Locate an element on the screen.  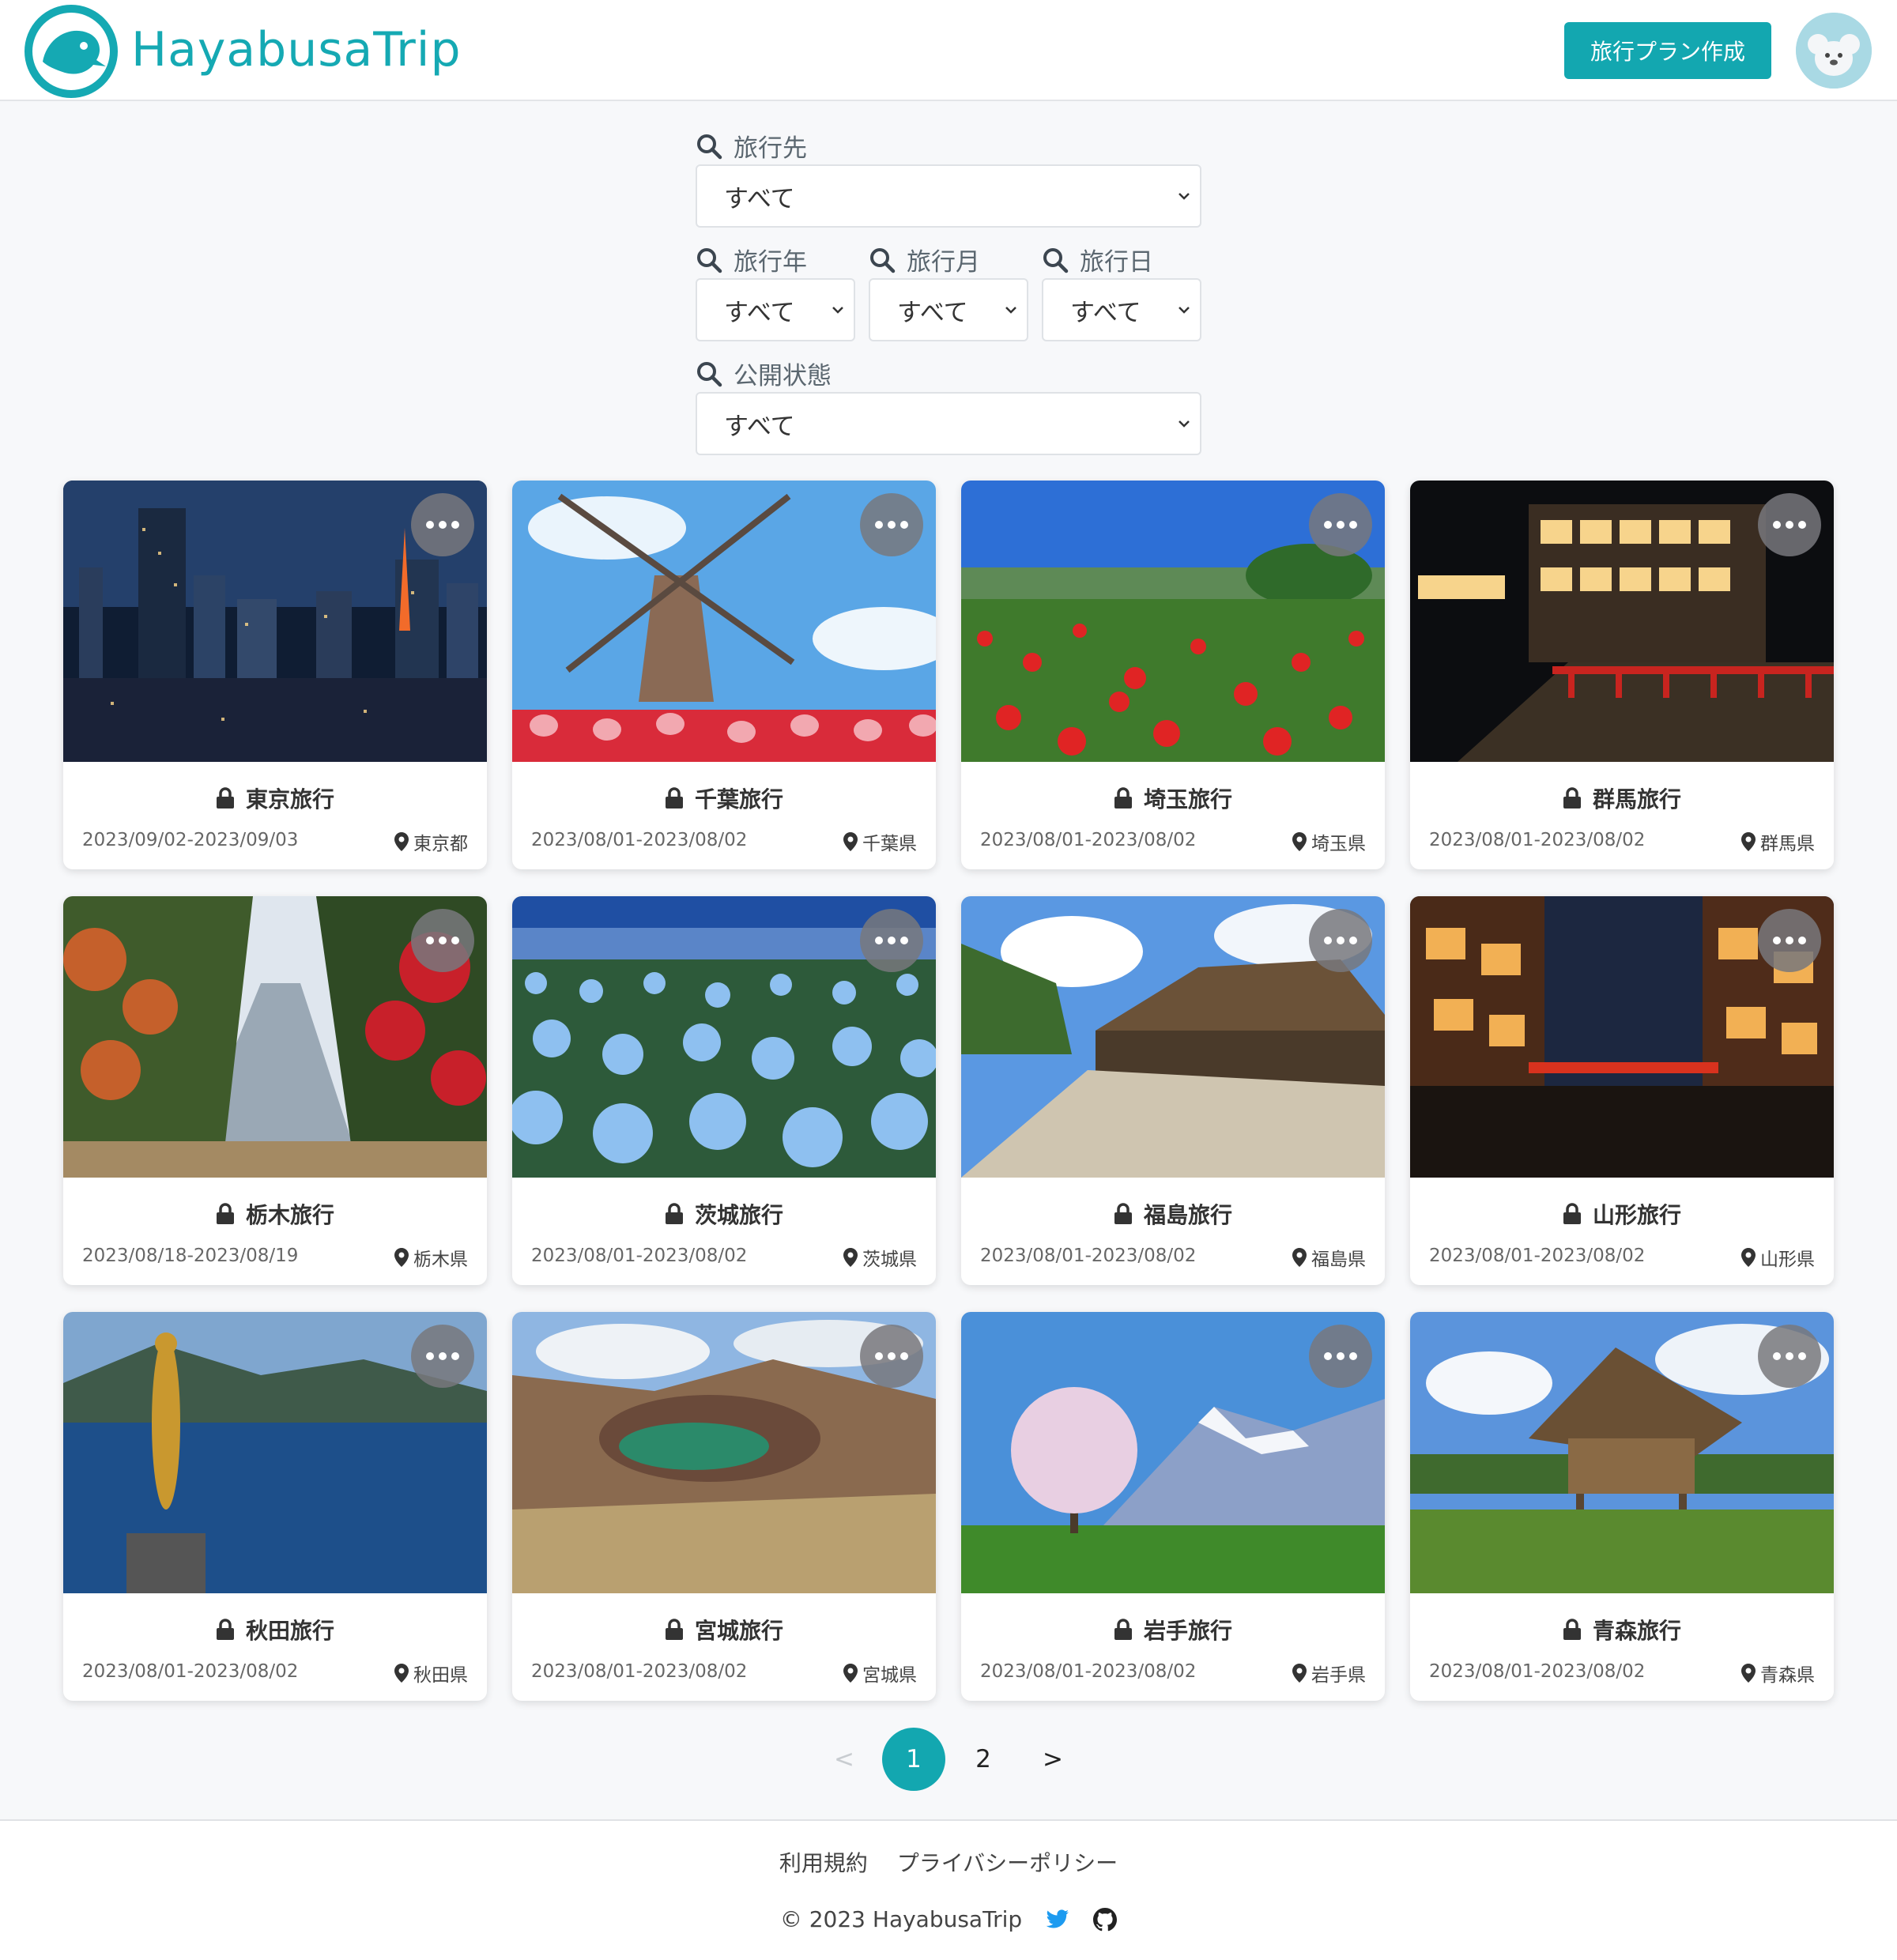
trip-prefecture: 茨城県 is located at coordinates (880, 1257).